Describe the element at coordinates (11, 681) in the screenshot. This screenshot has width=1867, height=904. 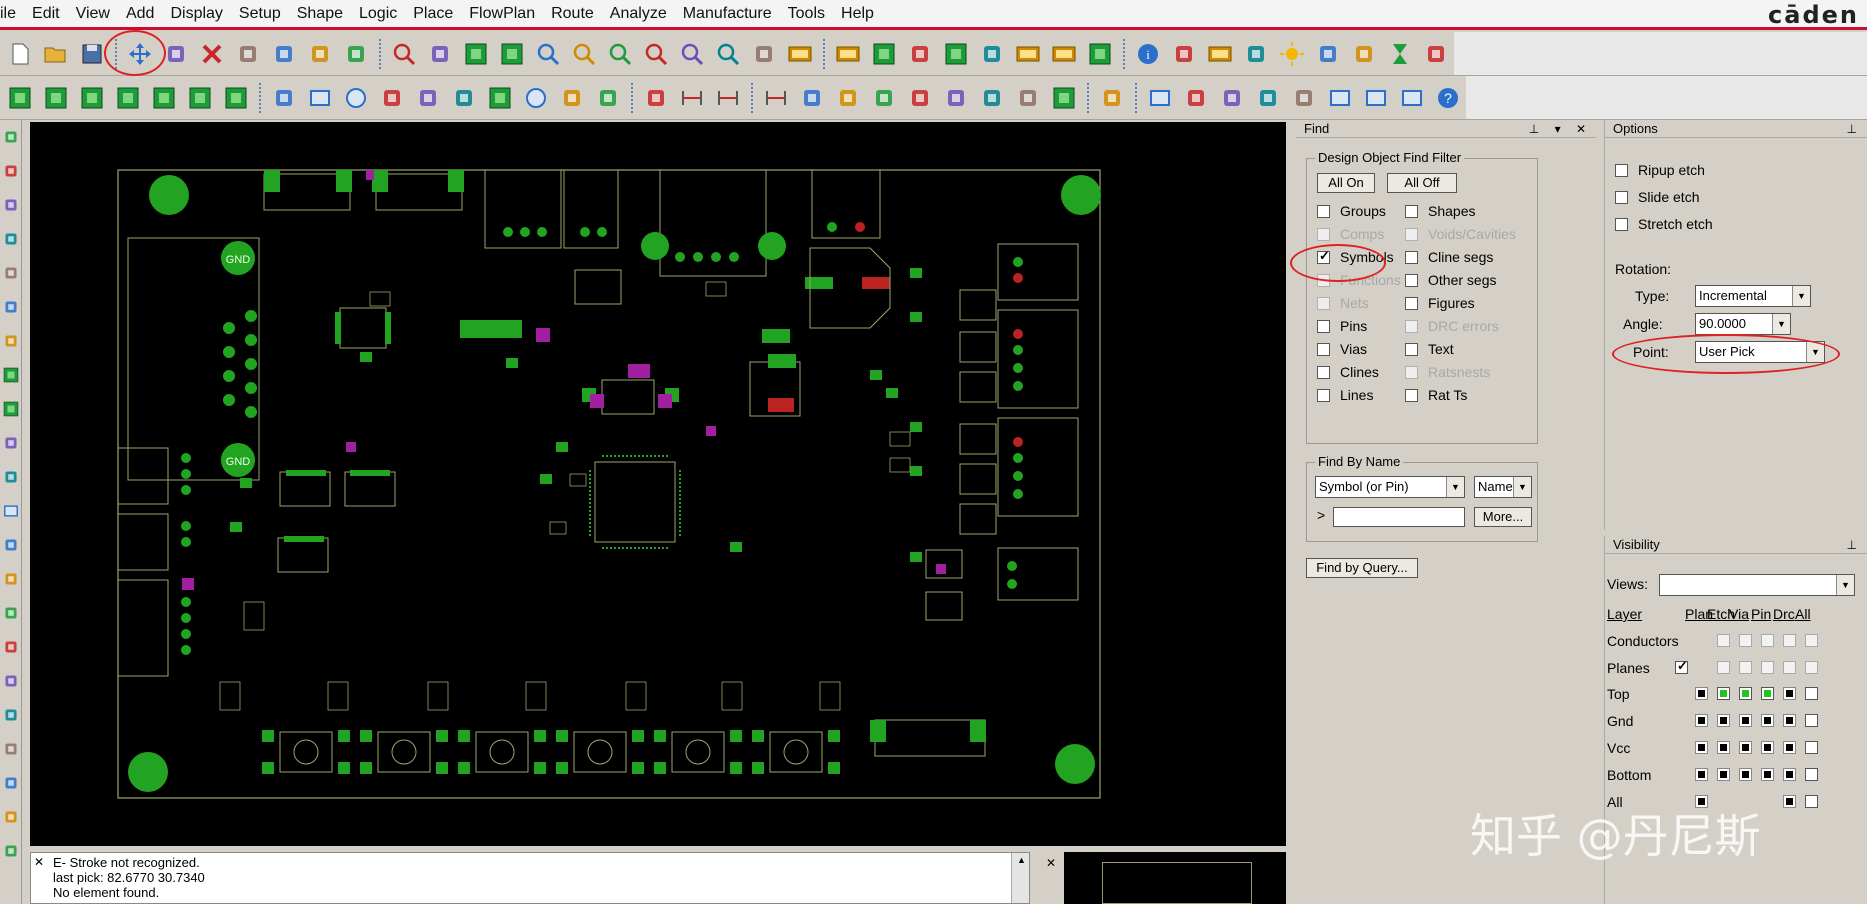
I see `slide-tool` at that location.